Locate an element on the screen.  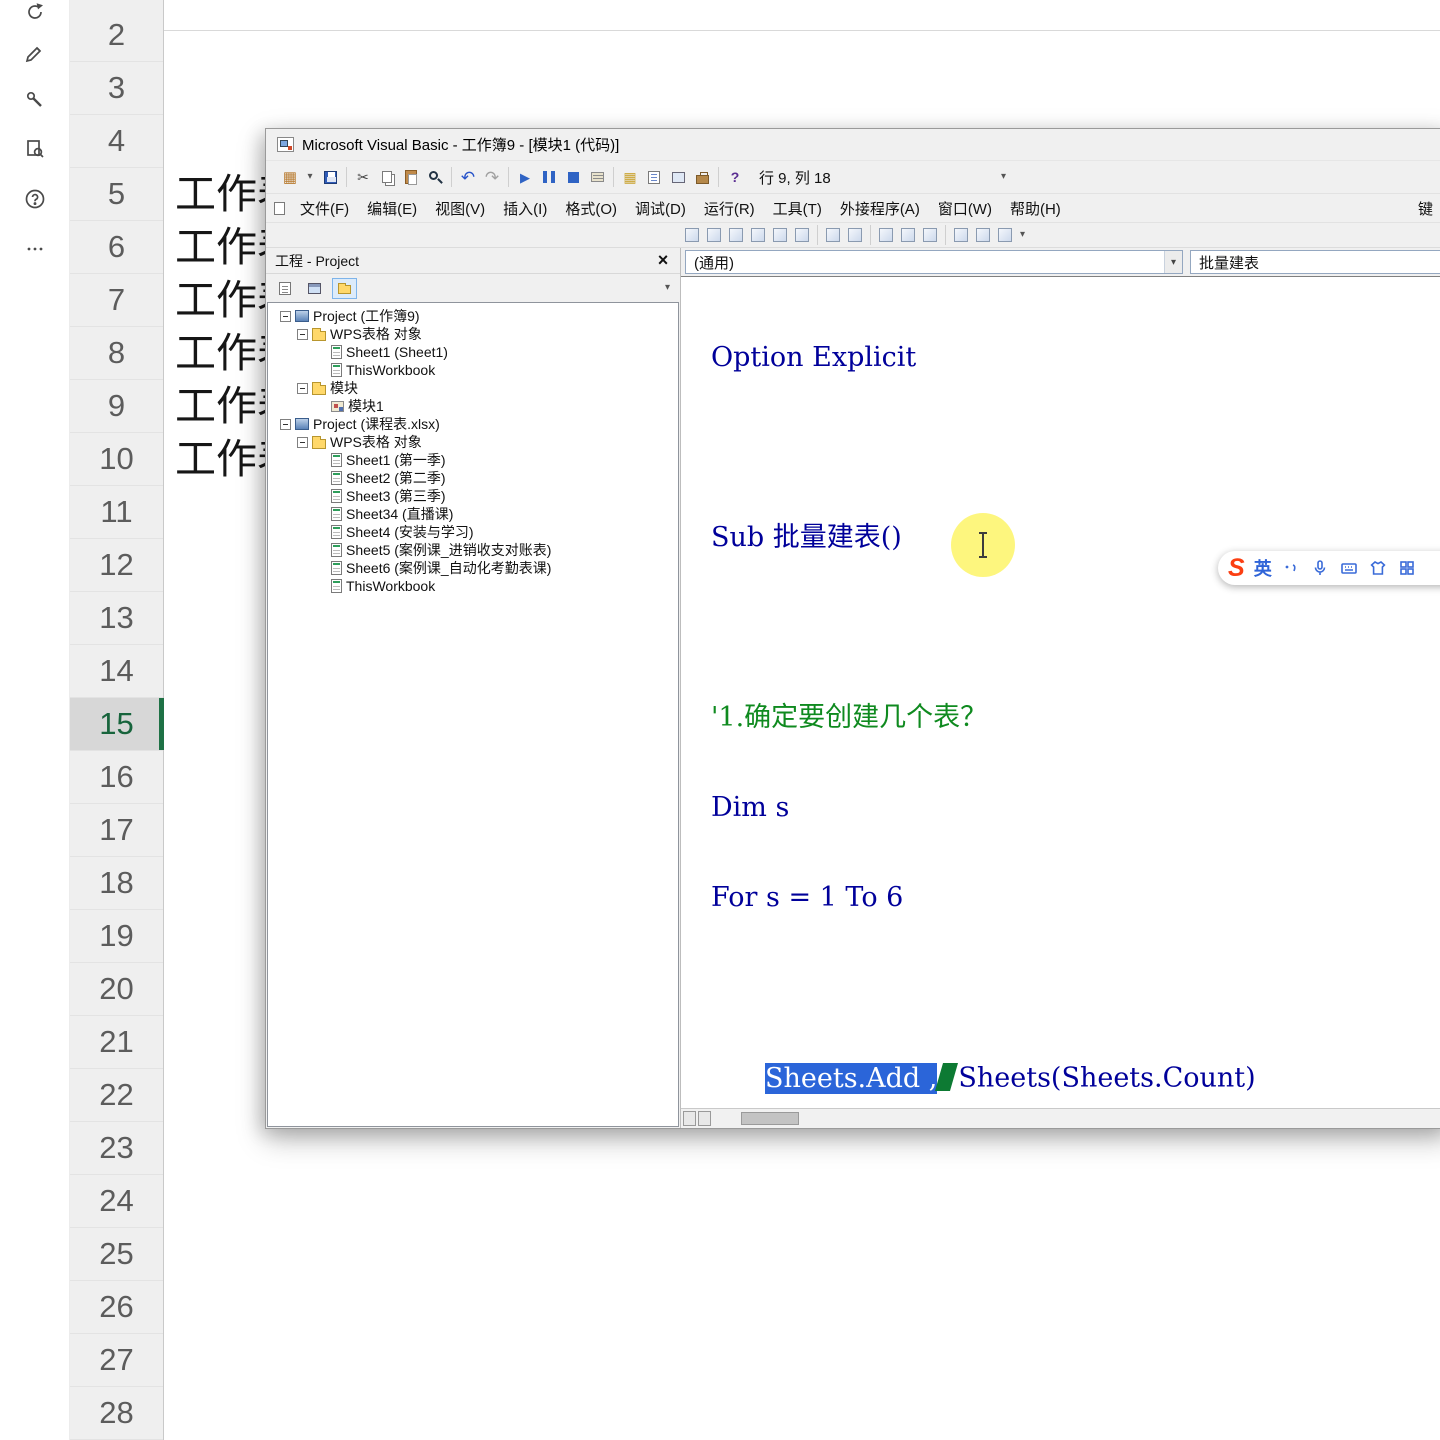
menu-view: 视图(V) is located at coordinates (460, 208).